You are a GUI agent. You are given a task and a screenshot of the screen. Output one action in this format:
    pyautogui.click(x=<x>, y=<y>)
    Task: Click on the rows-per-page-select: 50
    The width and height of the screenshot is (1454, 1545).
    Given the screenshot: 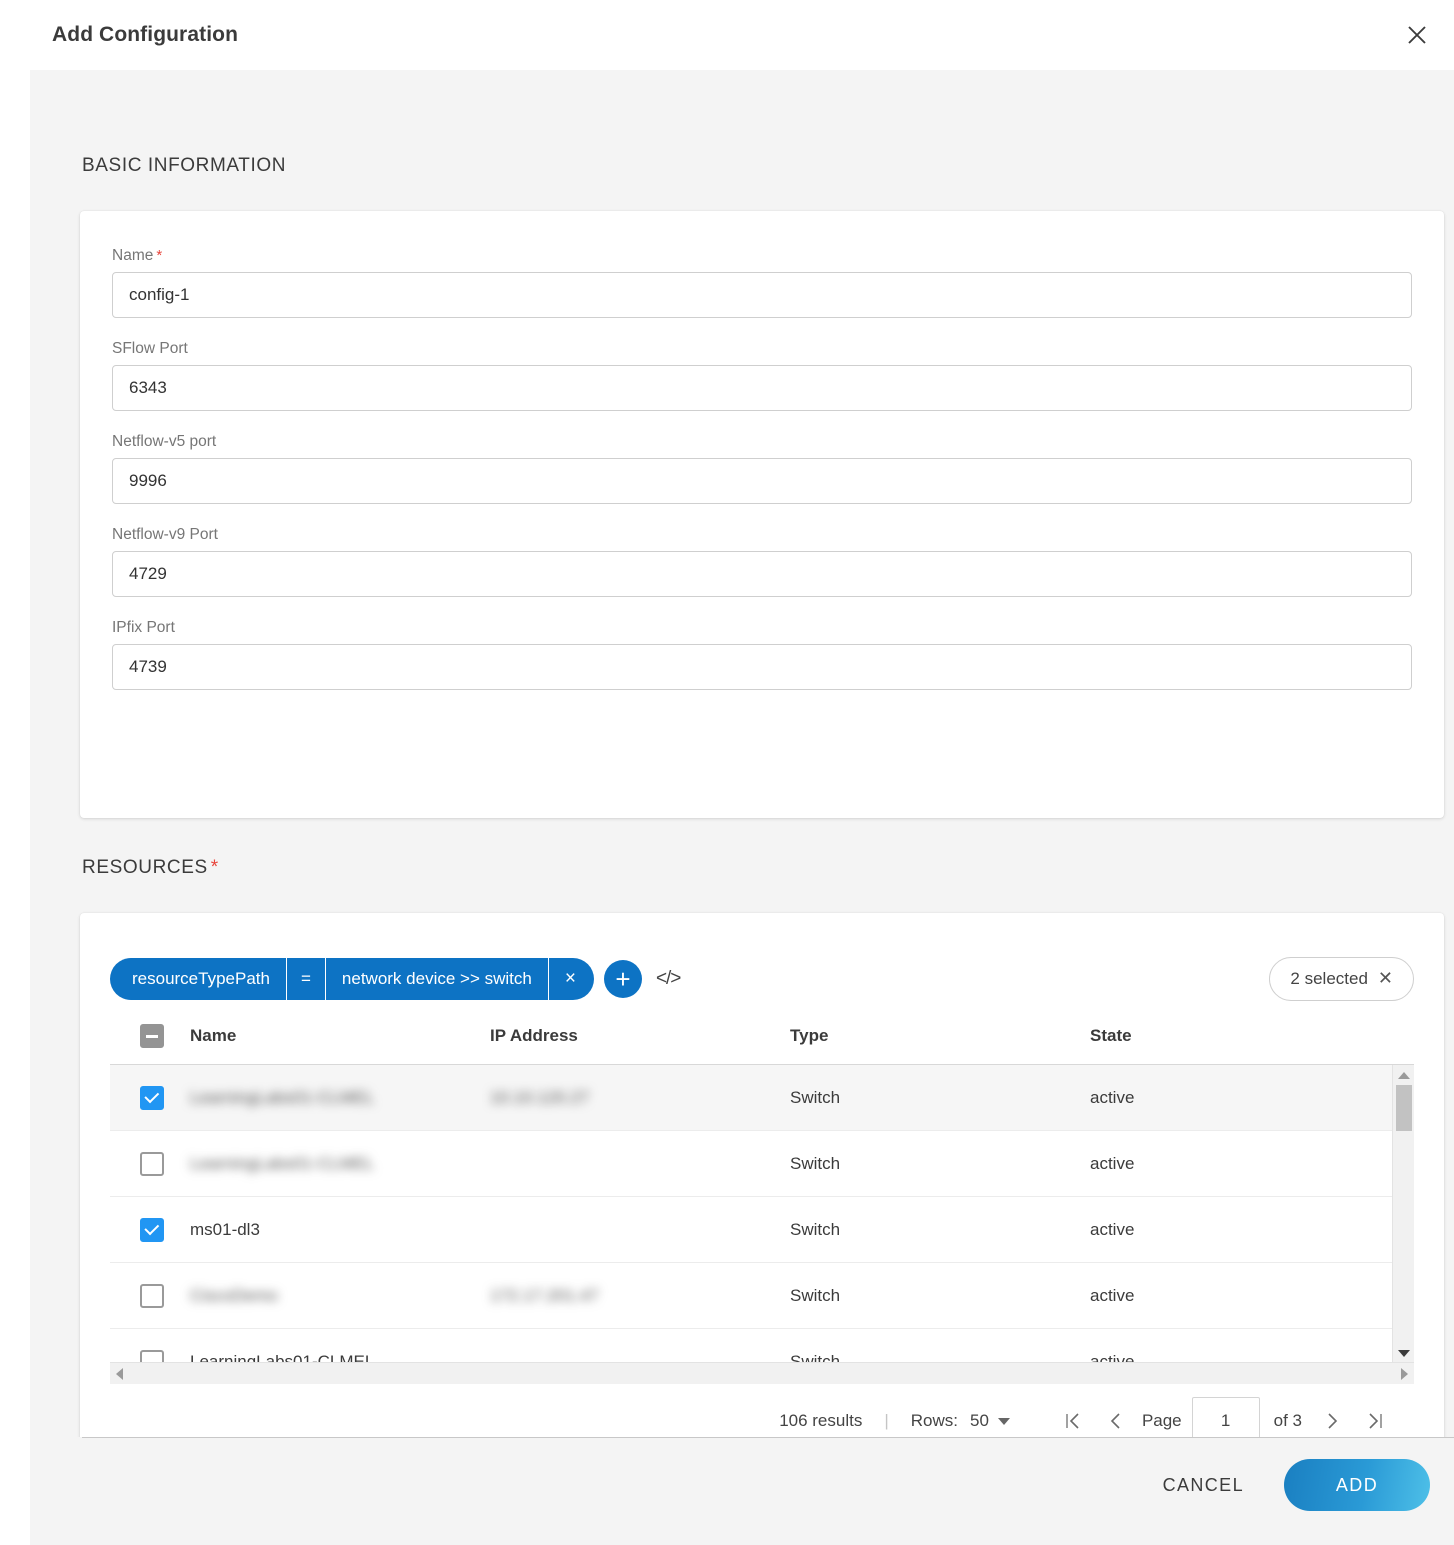 What is the action you would take?
    pyautogui.click(x=990, y=1421)
    